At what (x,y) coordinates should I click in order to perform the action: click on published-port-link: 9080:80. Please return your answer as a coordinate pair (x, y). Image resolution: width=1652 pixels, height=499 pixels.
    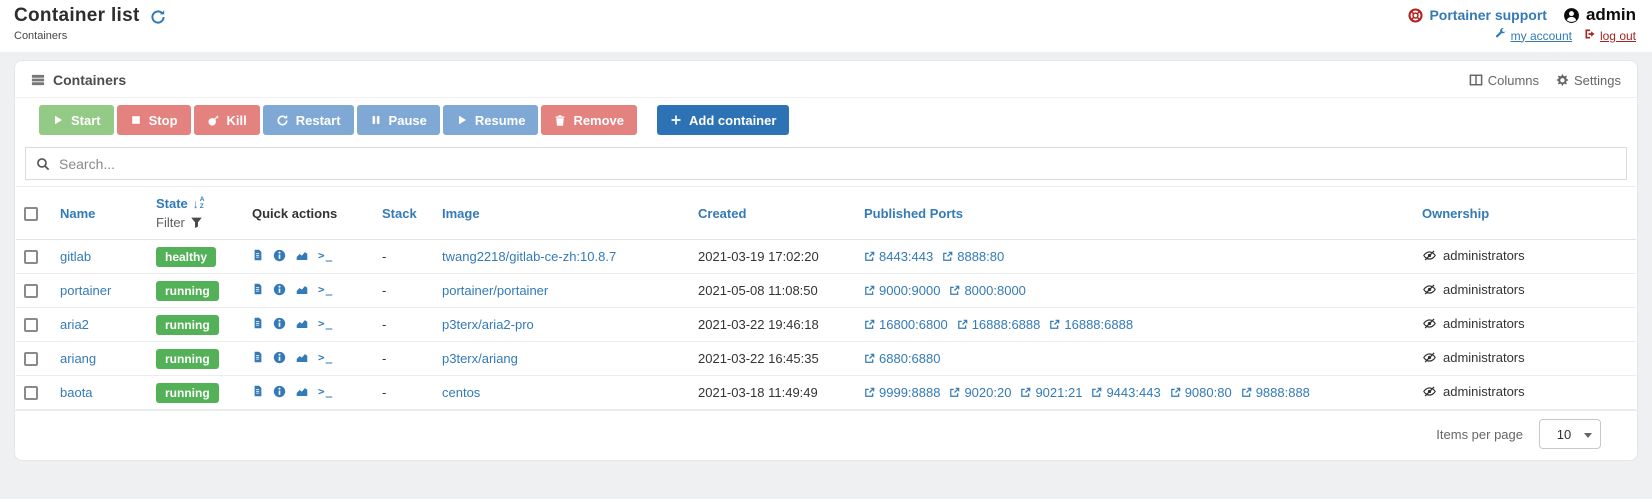
    Looking at the image, I should click on (1201, 392).